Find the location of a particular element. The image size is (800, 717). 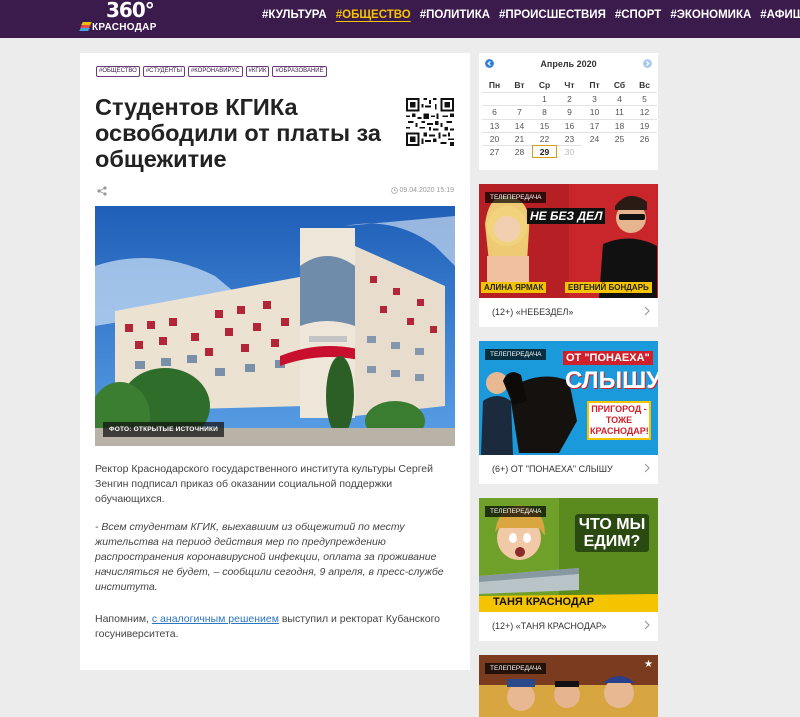

share-icon is located at coordinates (102, 191).